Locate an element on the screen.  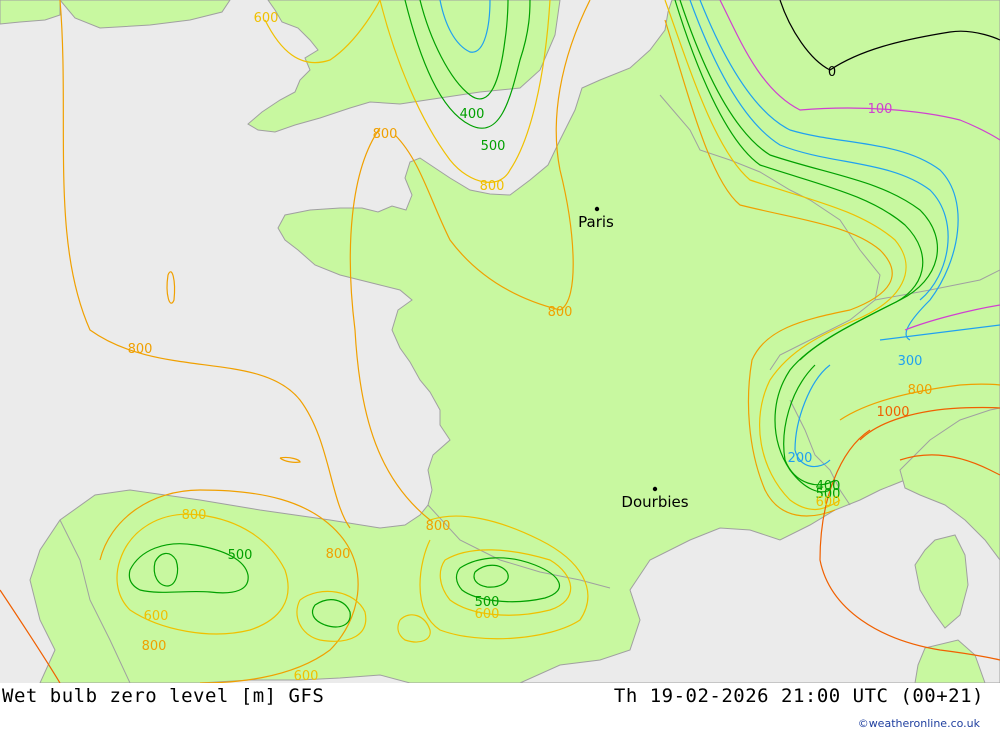
contour-label: 0 is located at coordinates (832, 72).